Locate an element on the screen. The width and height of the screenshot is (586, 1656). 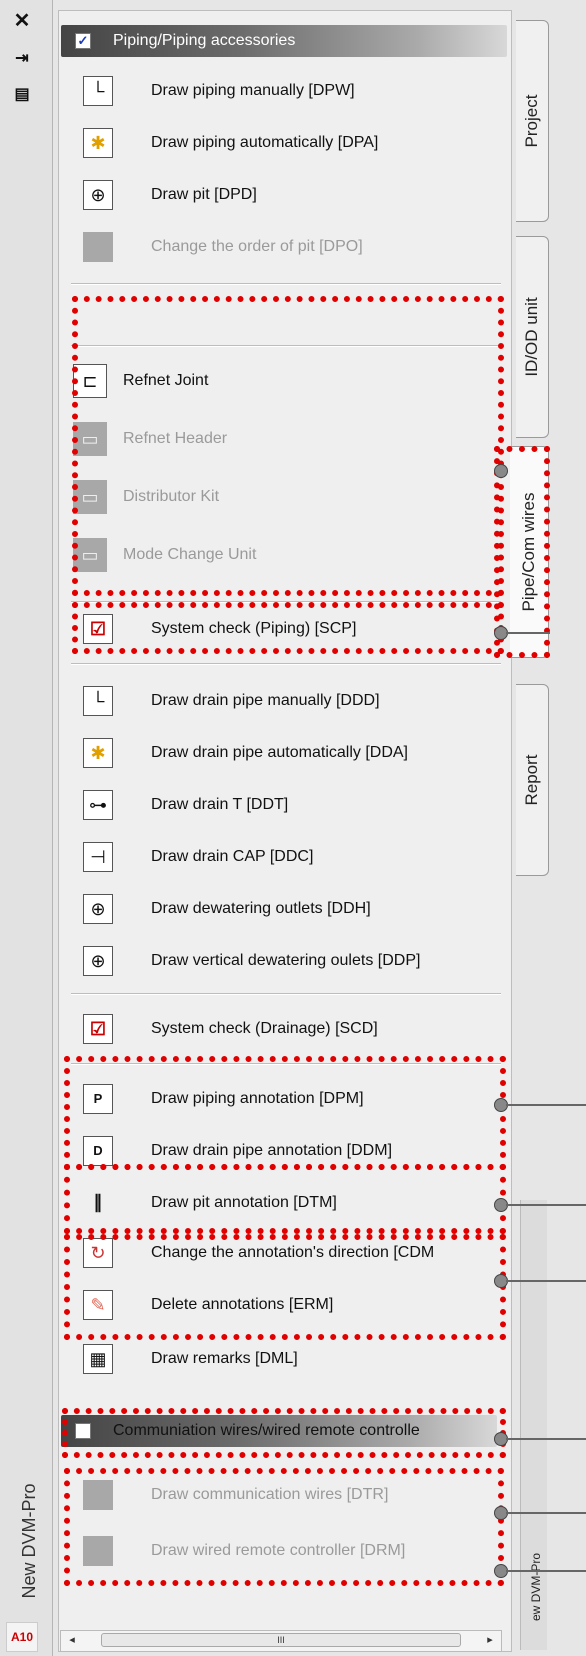
drain-manual-icon: └ is located at coordinates (98, 701).